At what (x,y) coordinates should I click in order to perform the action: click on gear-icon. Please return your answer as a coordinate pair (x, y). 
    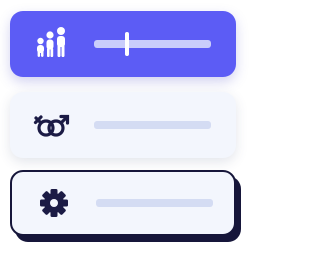
    Looking at the image, I should click on (54, 203).